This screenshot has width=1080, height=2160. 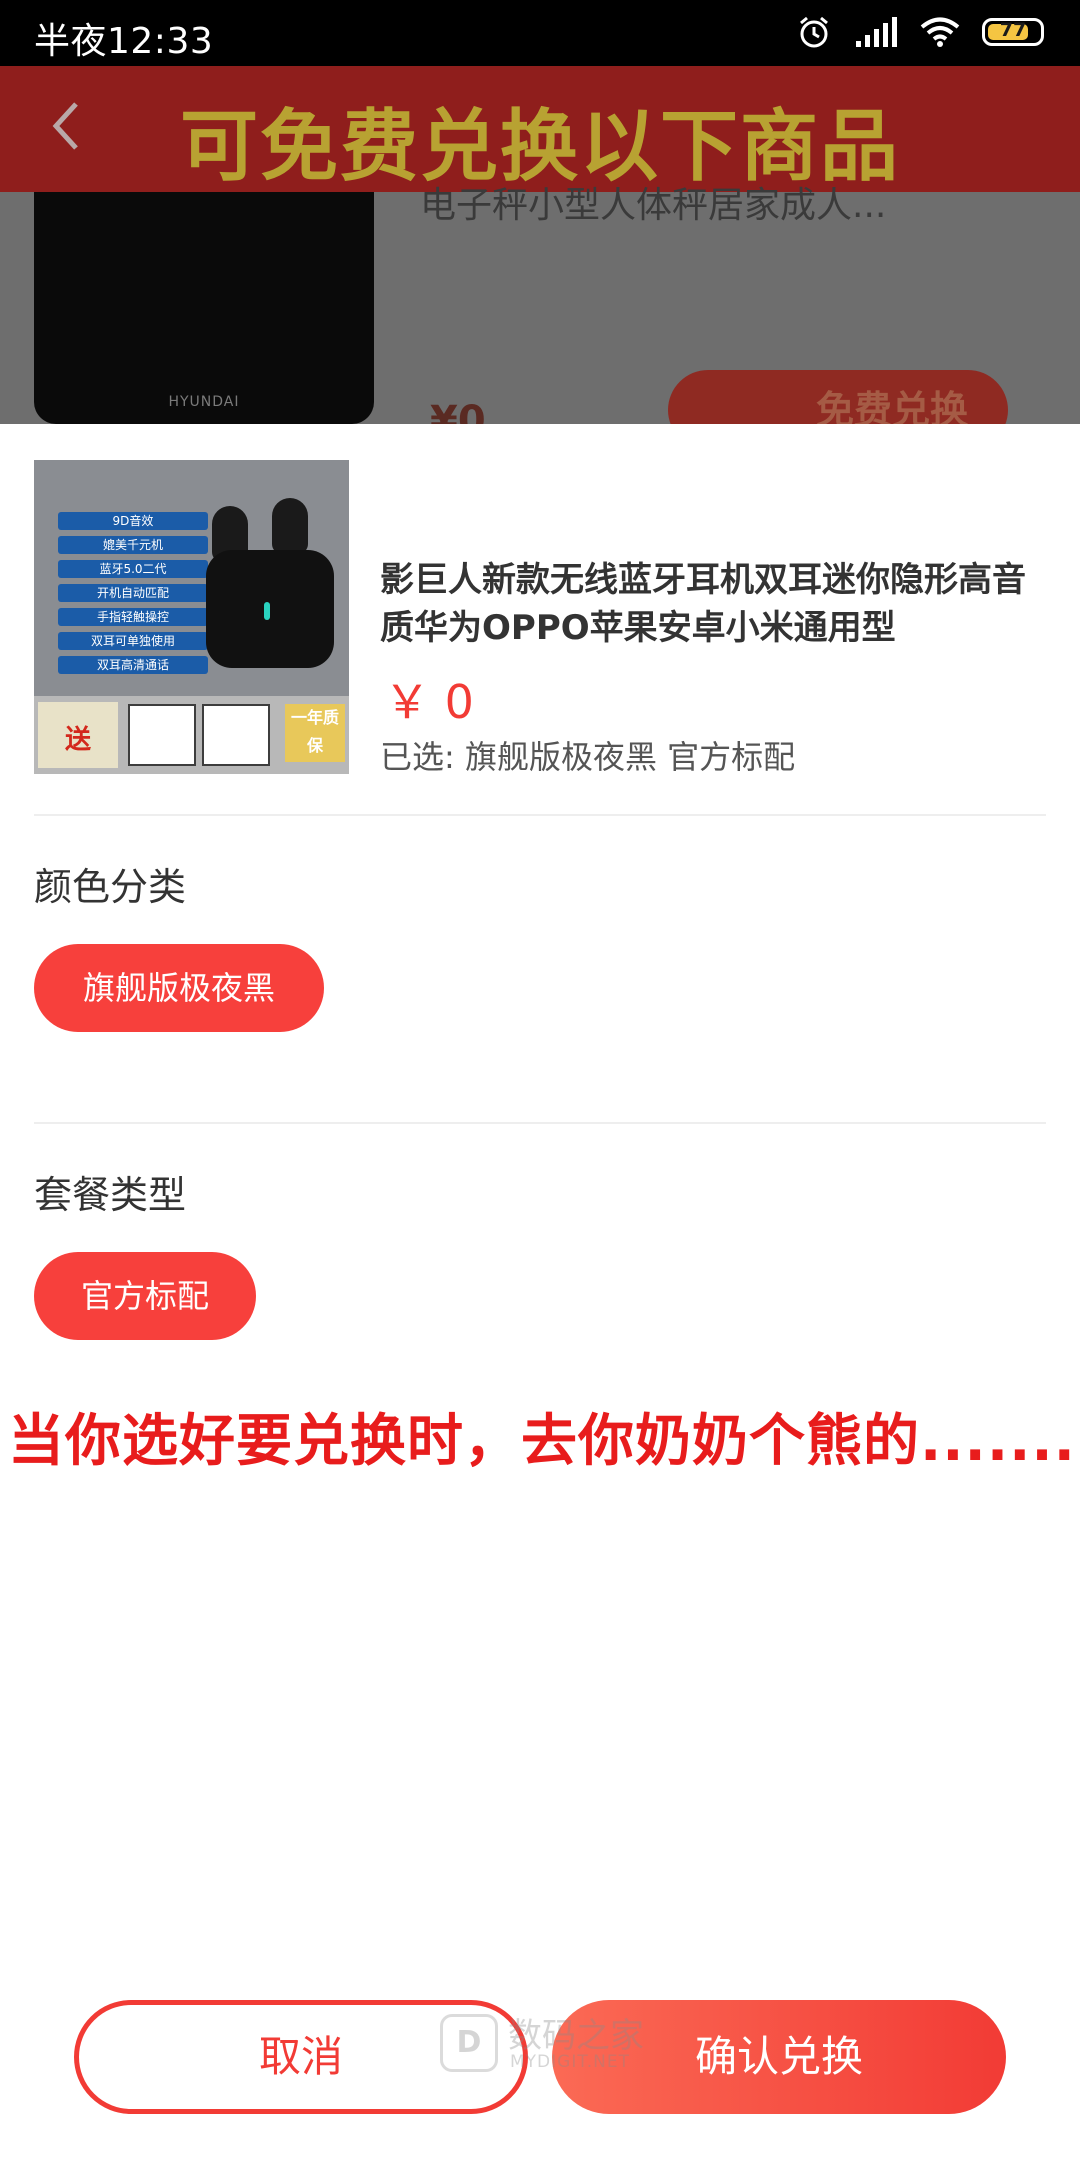 I want to click on warranty-badge: 一年质保, so click(x=315, y=733).